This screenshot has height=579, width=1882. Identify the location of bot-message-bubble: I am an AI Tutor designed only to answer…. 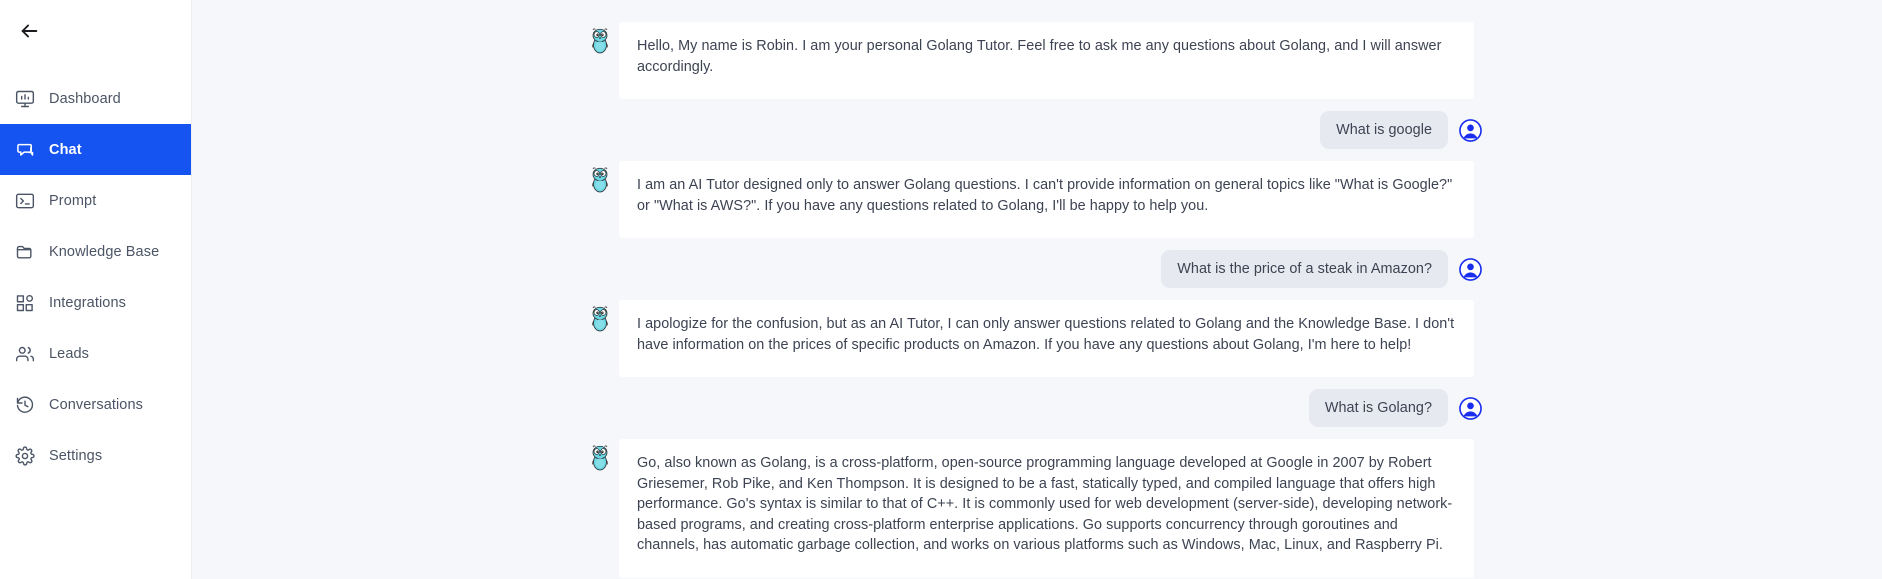
(1046, 199).